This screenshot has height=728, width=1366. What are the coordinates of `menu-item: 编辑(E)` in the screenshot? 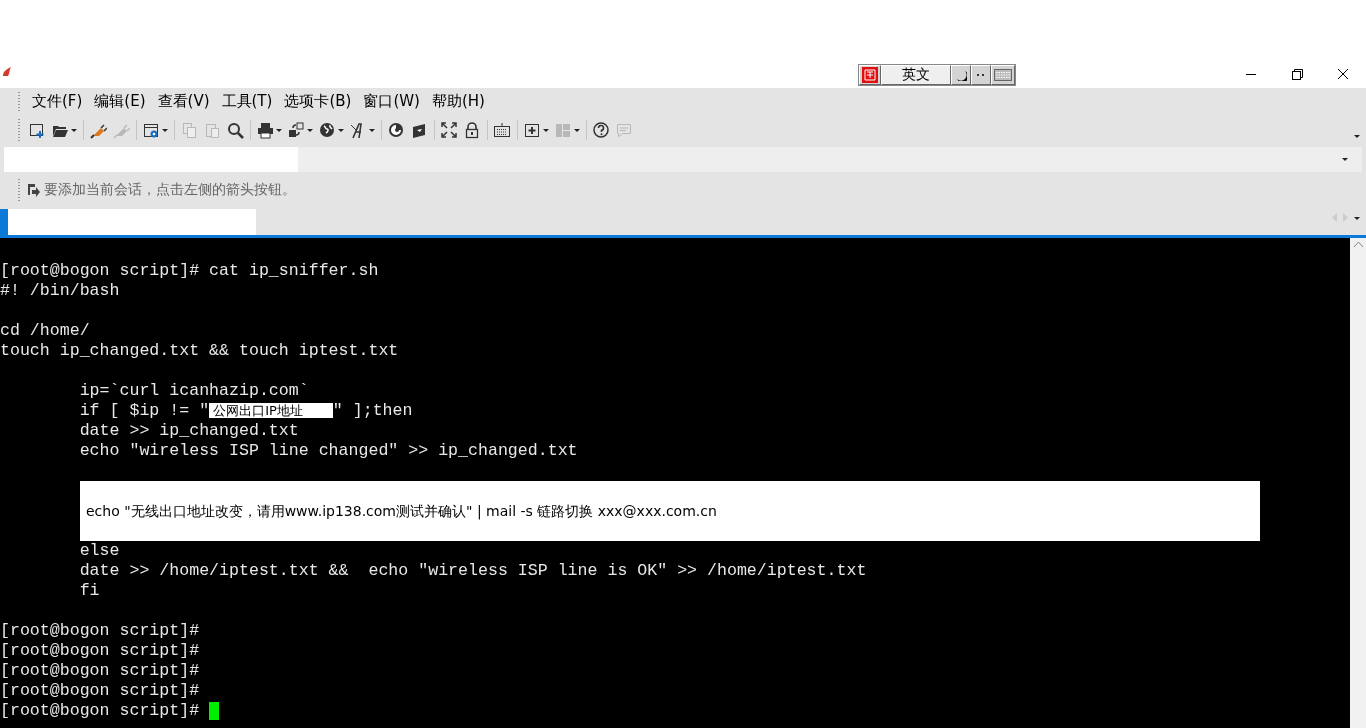 It's located at (120, 101).